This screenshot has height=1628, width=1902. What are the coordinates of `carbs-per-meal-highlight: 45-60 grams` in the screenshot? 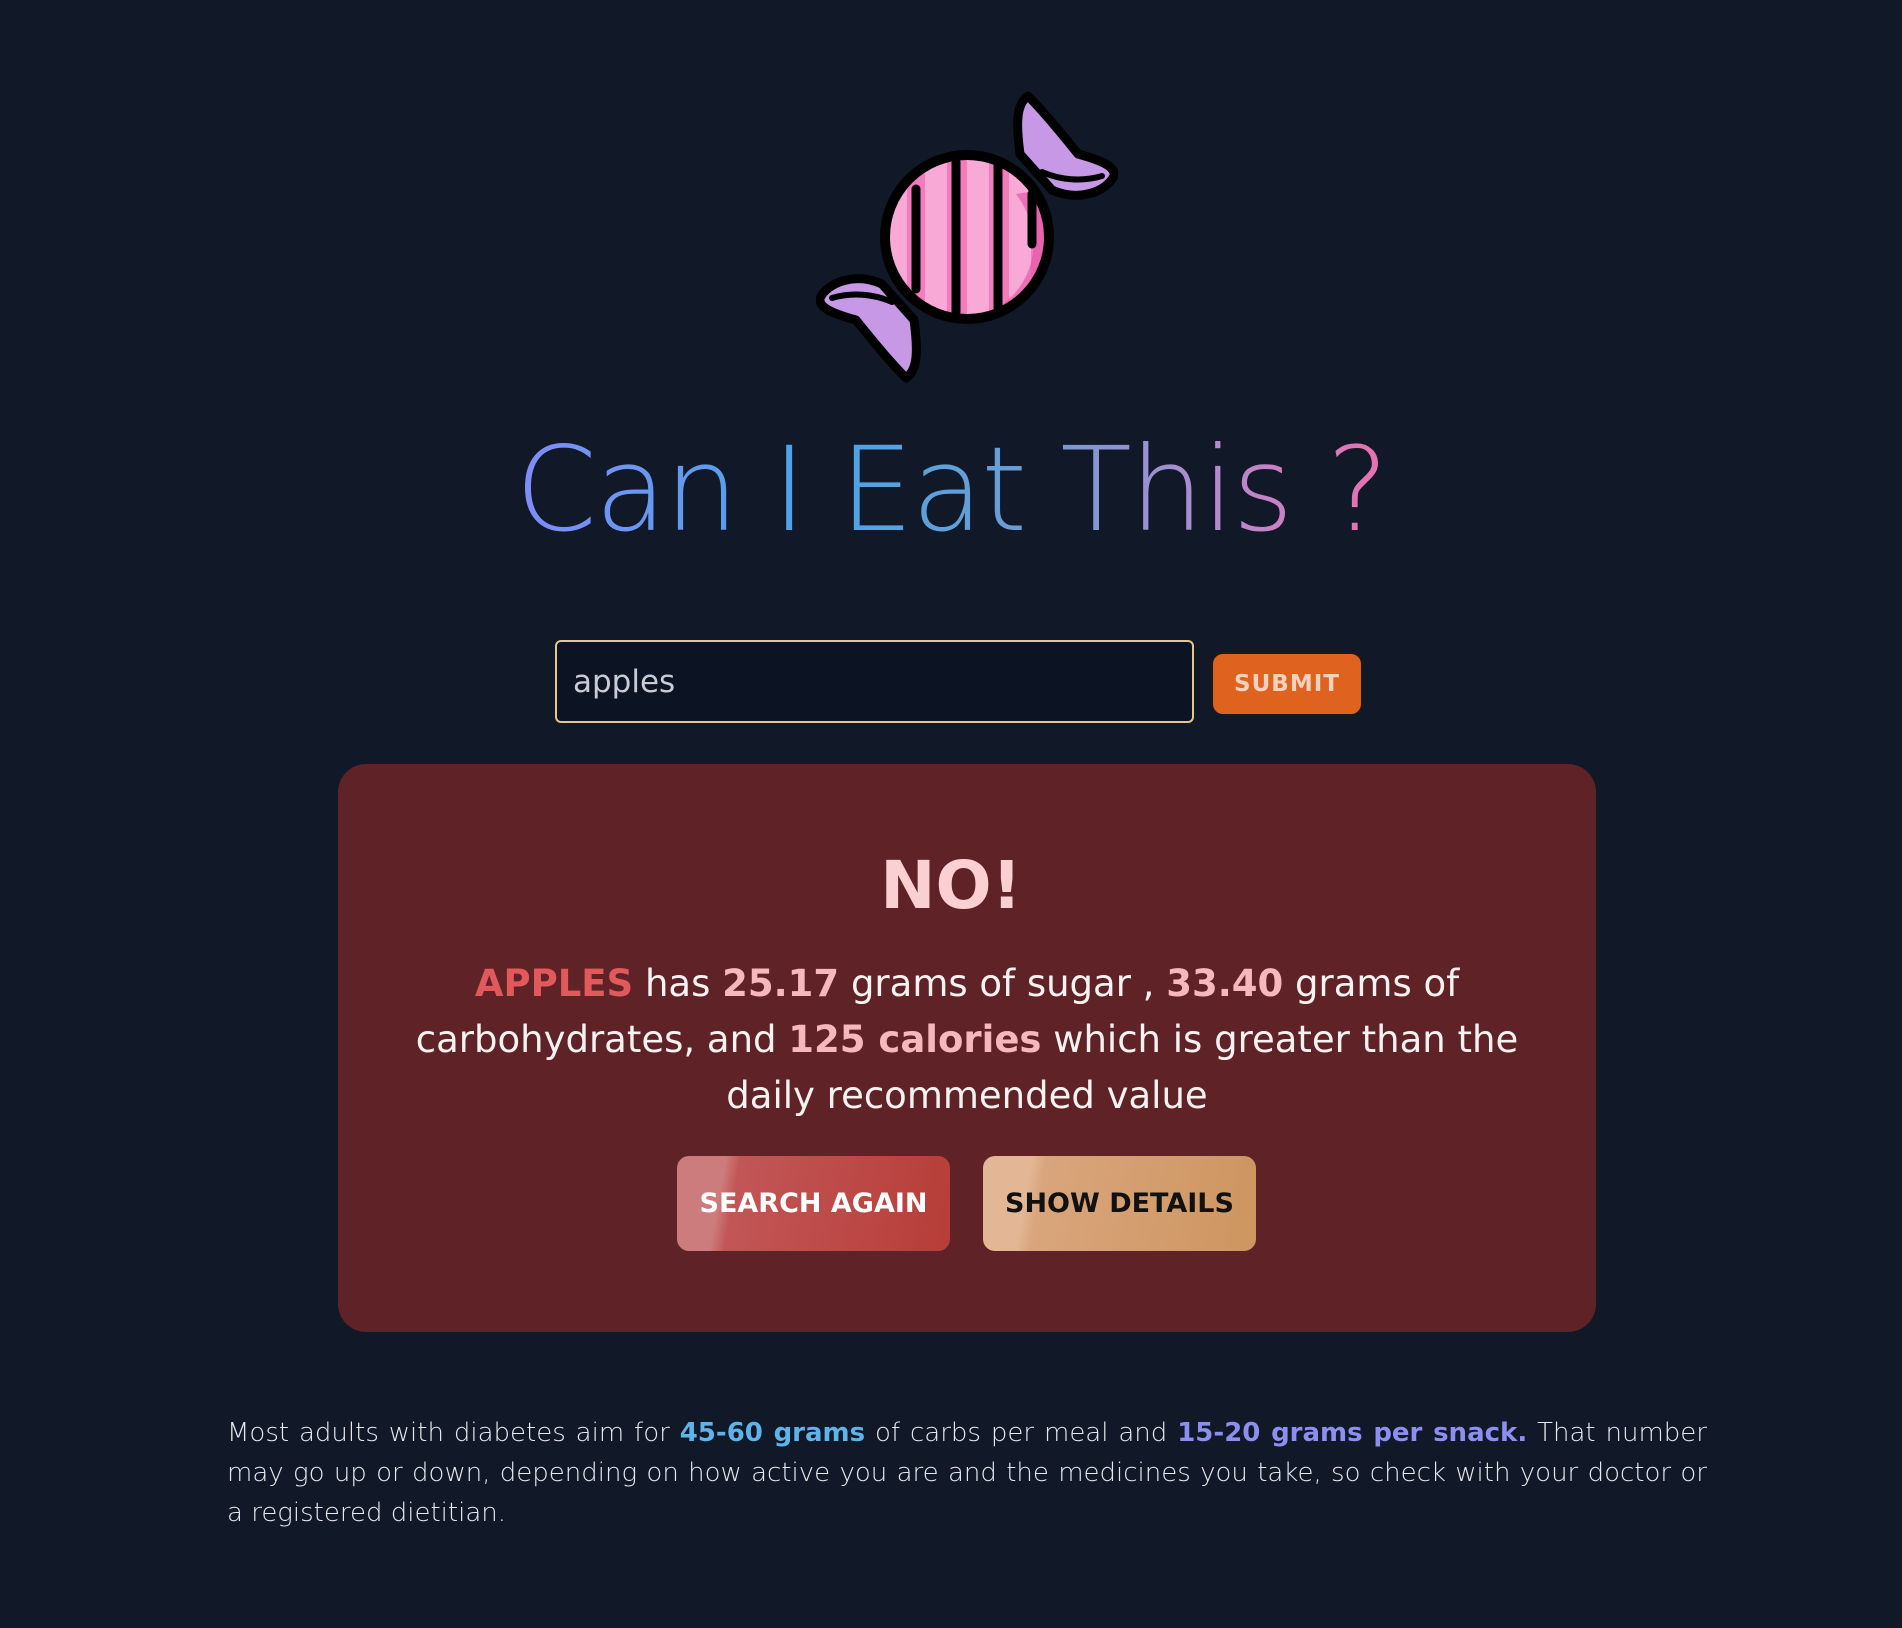 It's located at (772, 1433).